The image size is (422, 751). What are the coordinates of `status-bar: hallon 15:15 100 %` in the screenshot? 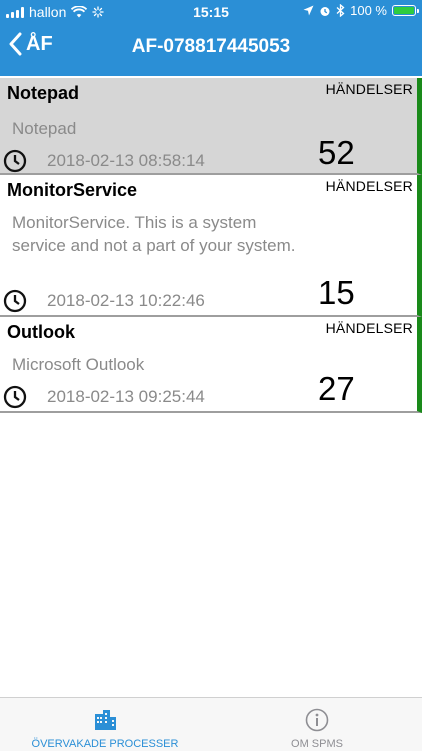 It's located at (211, 12).